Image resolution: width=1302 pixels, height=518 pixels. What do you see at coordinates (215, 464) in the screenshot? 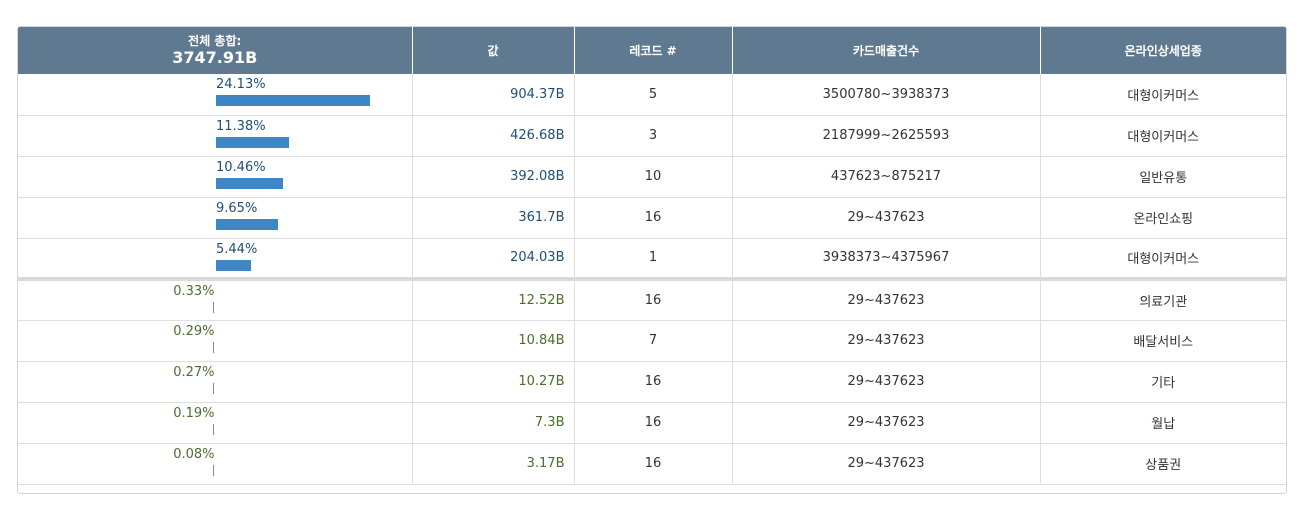
I see `percent-cell: 0.08%` at bounding box center [215, 464].